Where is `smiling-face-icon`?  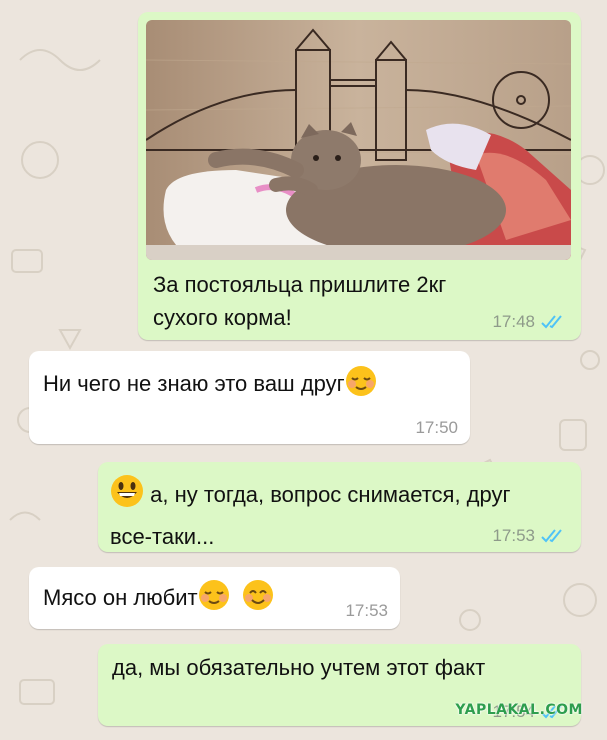
smiling-face-icon is located at coordinates (258, 599).